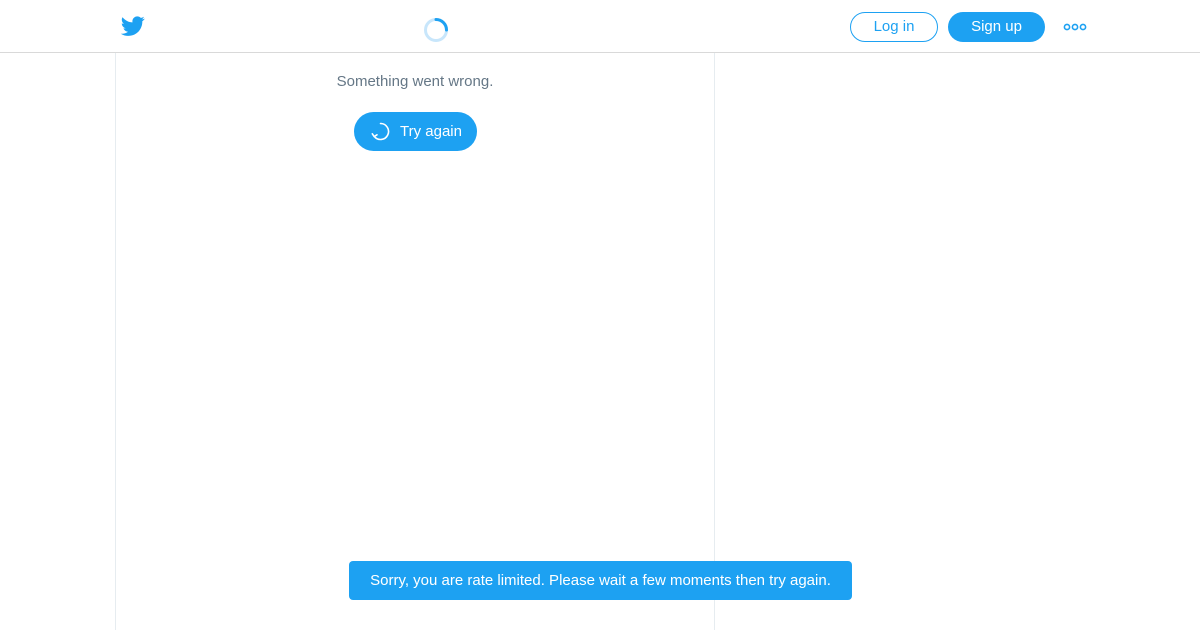  I want to click on try-again-button: Try again, so click(415, 131).